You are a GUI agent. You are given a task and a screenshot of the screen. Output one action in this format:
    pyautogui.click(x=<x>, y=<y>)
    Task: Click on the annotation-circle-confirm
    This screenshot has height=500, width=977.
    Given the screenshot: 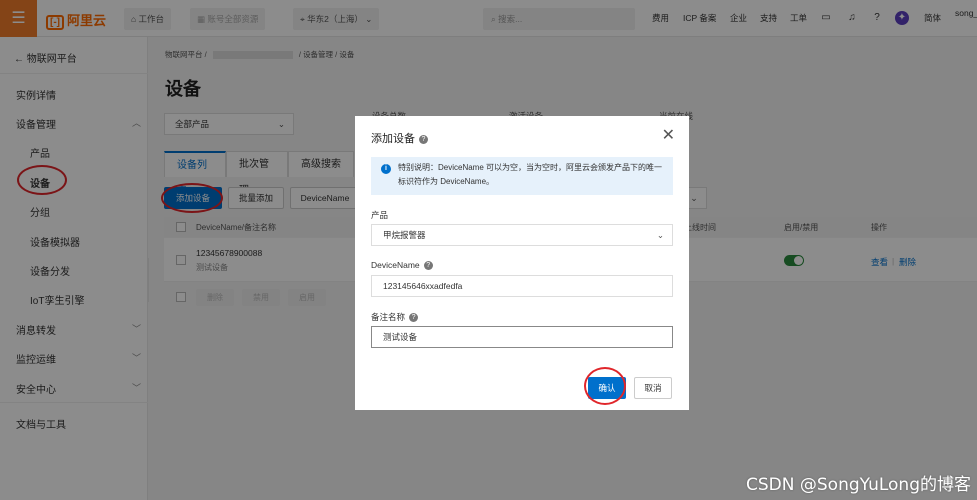 What is the action you would take?
    pyautogui.click(x=605, y=386)
    